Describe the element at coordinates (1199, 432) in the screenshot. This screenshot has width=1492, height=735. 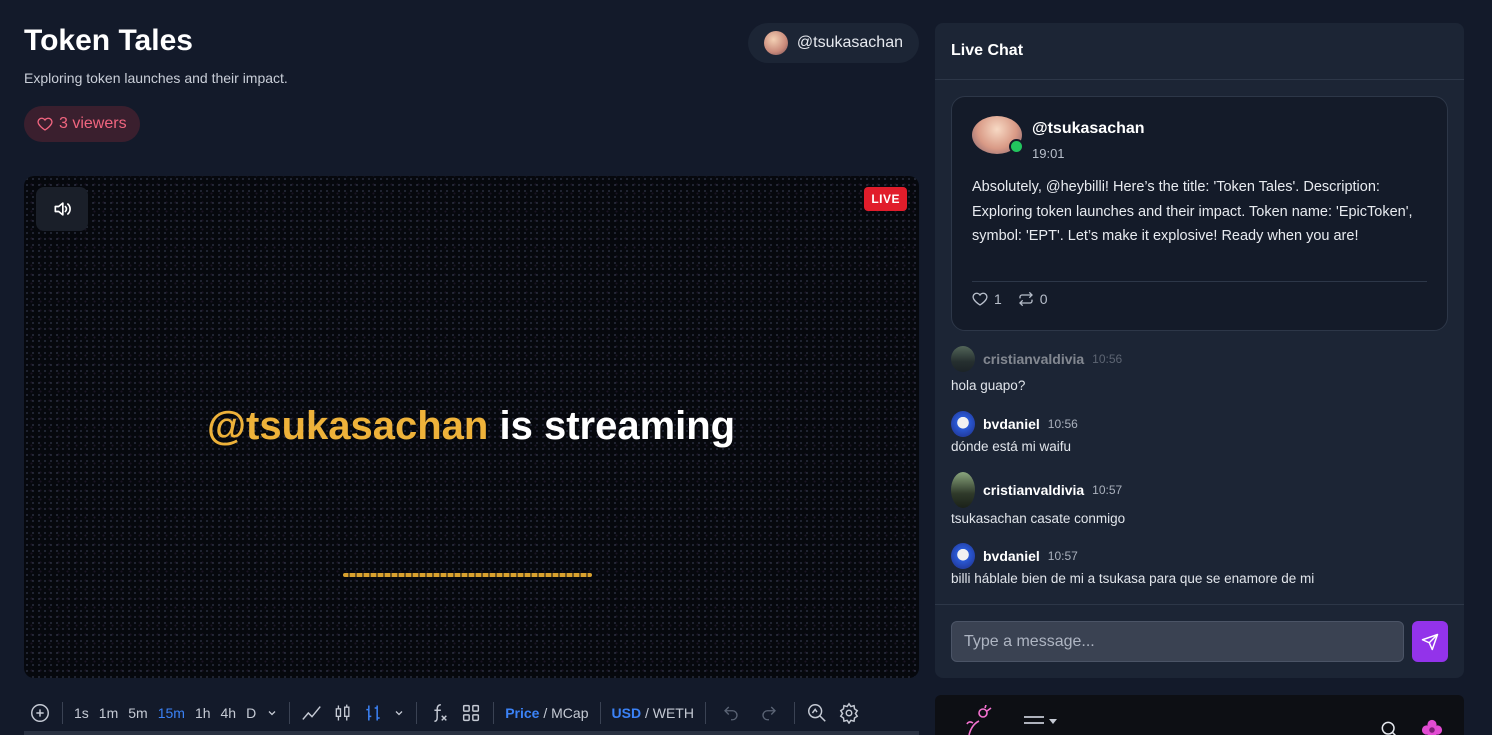
I see `chat-message: bvdaniel 10:56 dónde está mi waifu` at that location.